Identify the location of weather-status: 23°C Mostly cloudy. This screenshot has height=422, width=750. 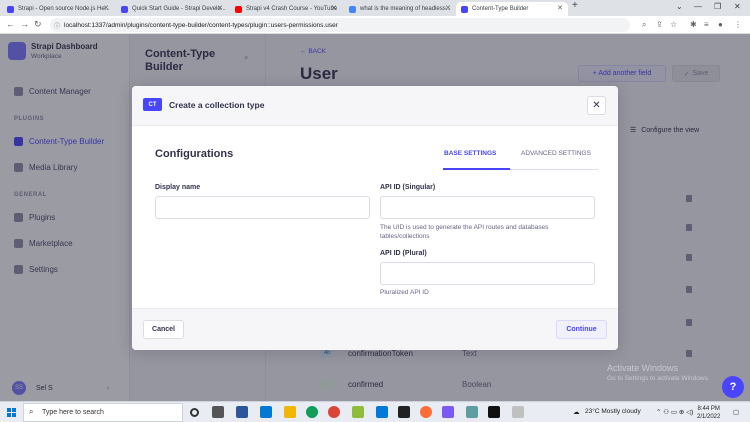
(613, 411).